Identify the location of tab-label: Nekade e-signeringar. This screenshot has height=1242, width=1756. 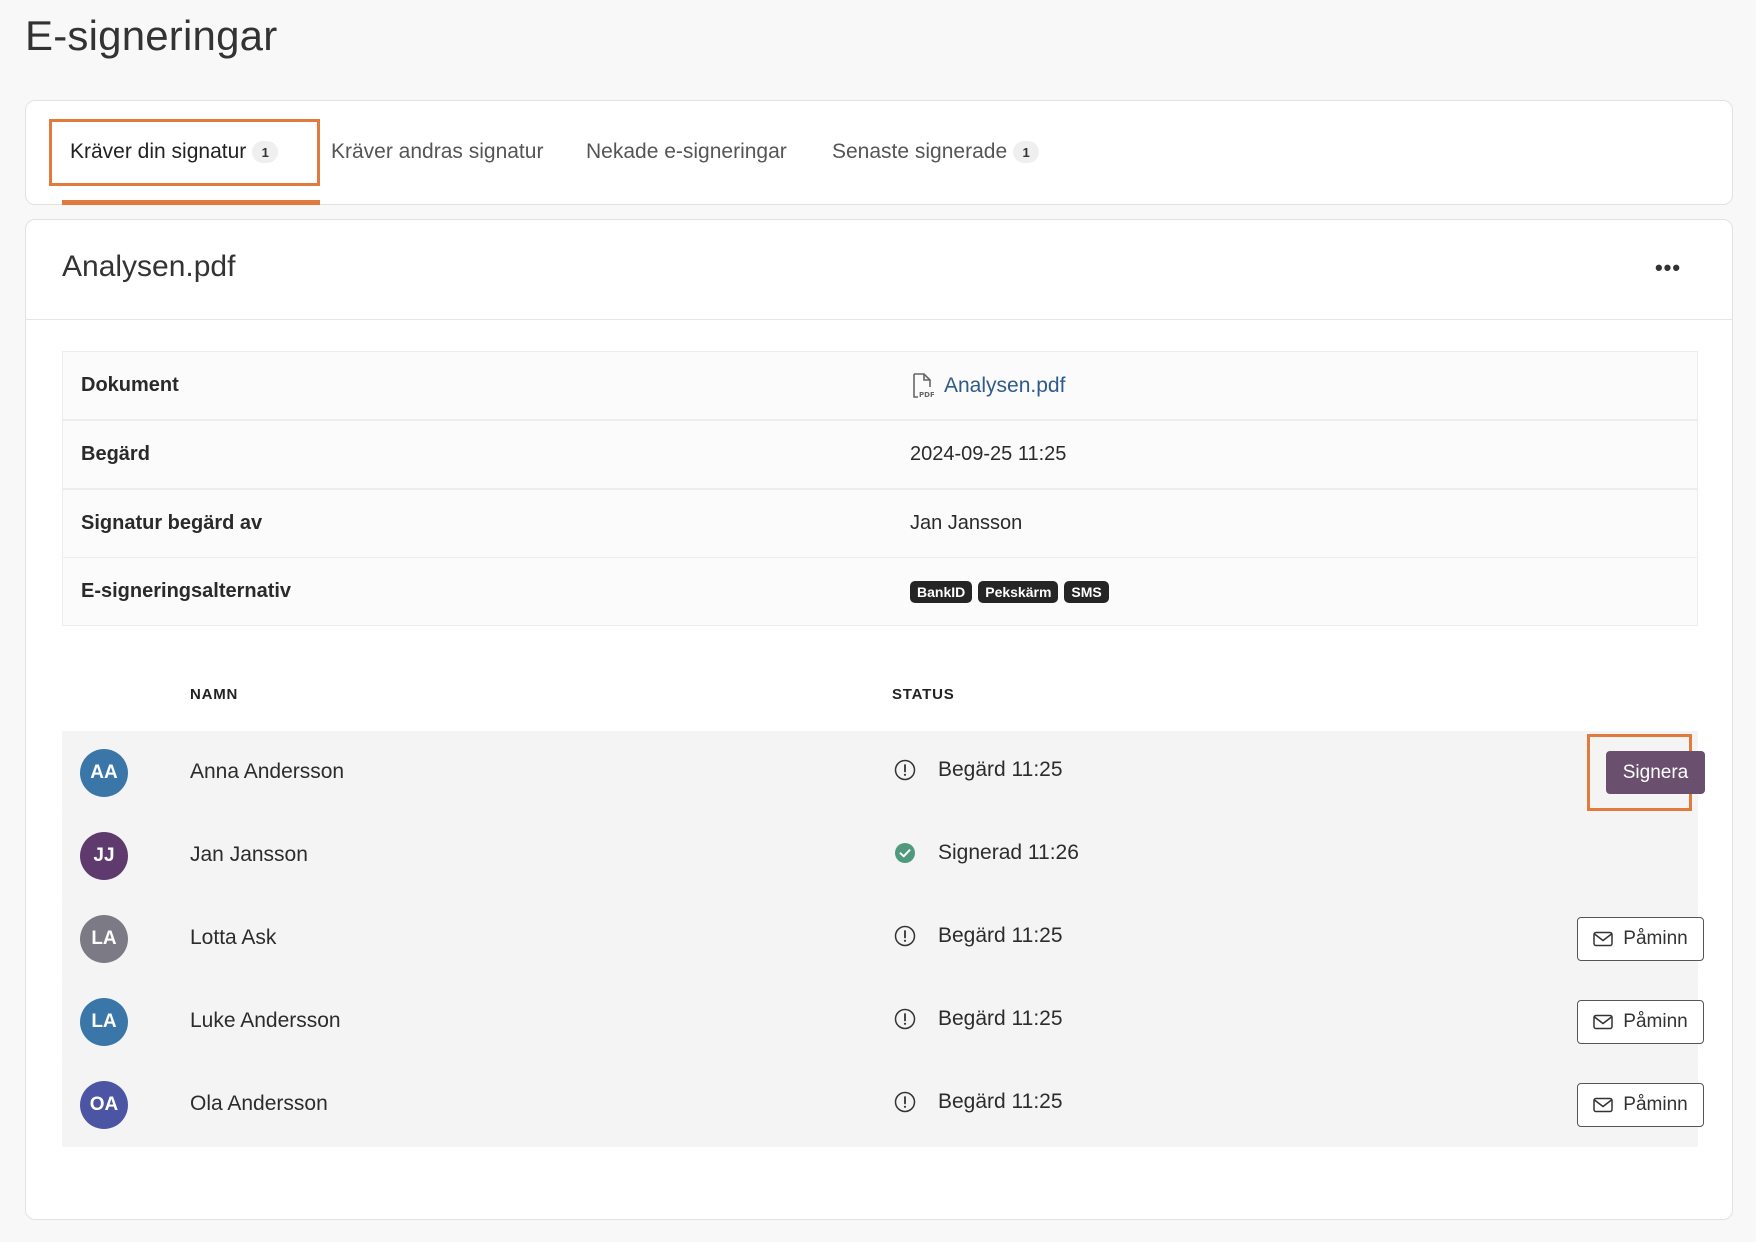
(686, 151).